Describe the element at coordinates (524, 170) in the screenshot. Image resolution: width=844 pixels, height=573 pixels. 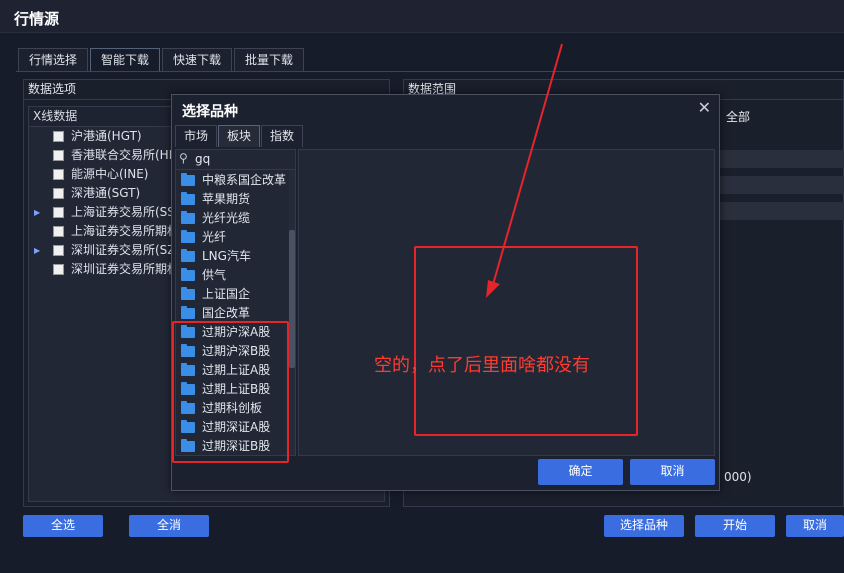
I see `annotation-arrow` at that location.